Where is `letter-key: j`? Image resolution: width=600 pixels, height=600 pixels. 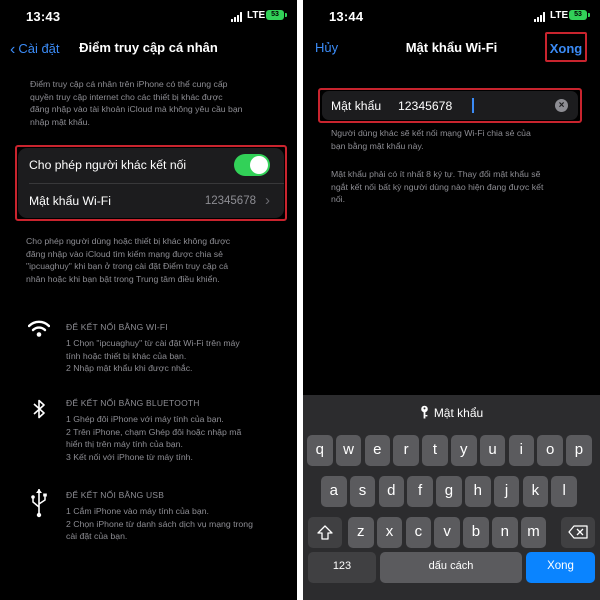
letter-key: j is located at coordinates (506, 491).